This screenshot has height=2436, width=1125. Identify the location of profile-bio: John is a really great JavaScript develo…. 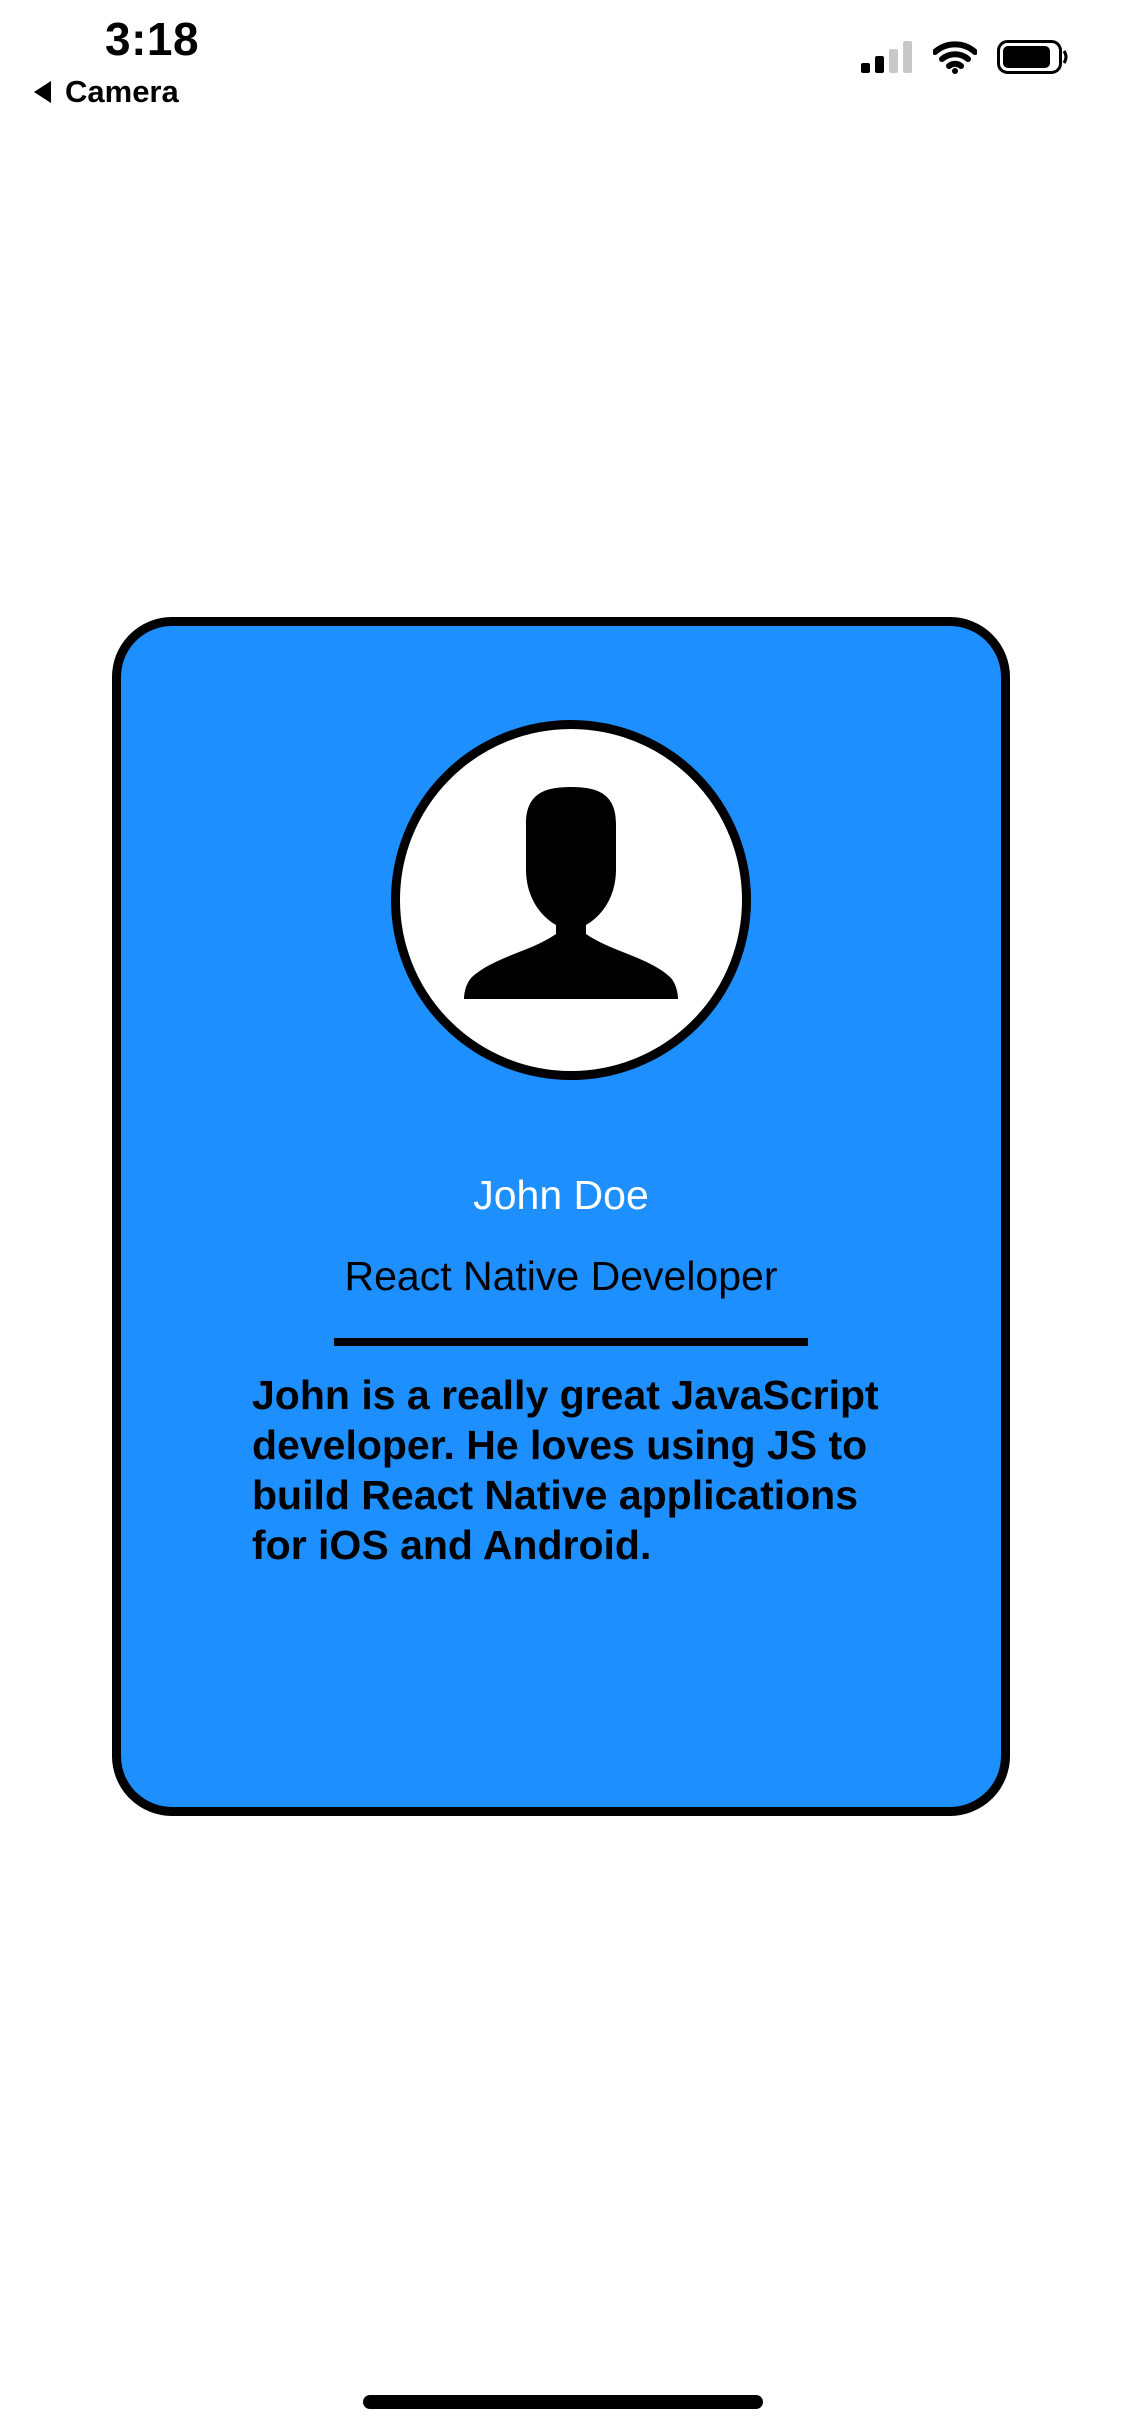
(565, 1470).